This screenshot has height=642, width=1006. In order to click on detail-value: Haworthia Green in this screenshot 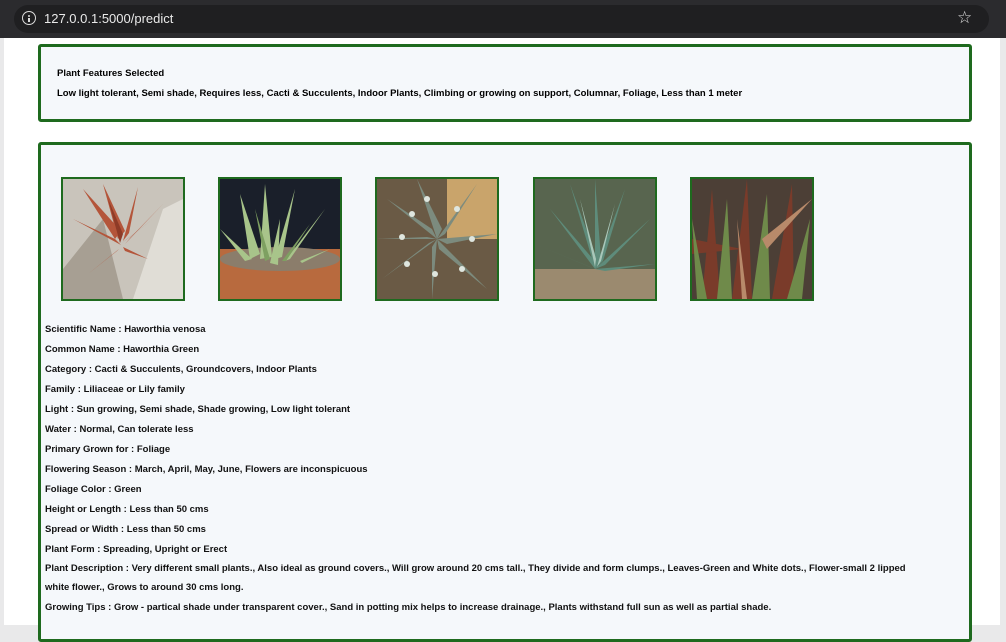, I will do `click(161, 349)`.